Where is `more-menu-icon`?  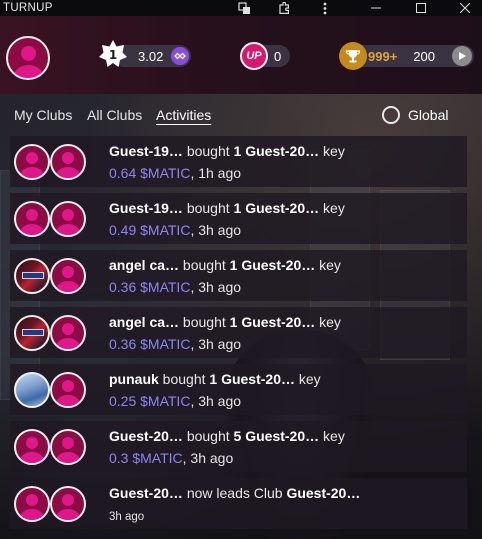 more-menu-icon is located at coordinates (325, 8).